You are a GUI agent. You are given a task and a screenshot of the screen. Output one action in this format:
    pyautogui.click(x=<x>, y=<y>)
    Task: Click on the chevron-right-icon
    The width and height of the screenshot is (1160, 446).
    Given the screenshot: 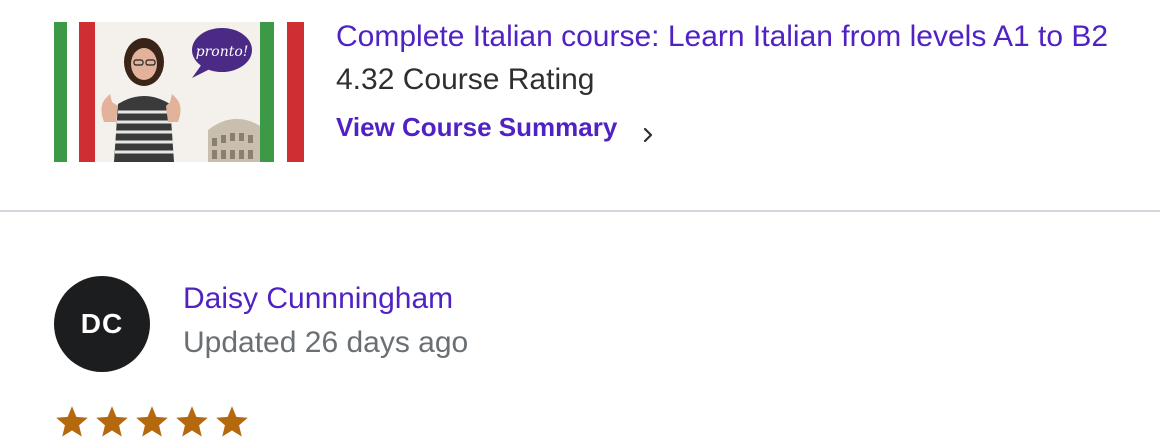 What is the action you would take?
    pyautogui.click(x=648, y=130)
    